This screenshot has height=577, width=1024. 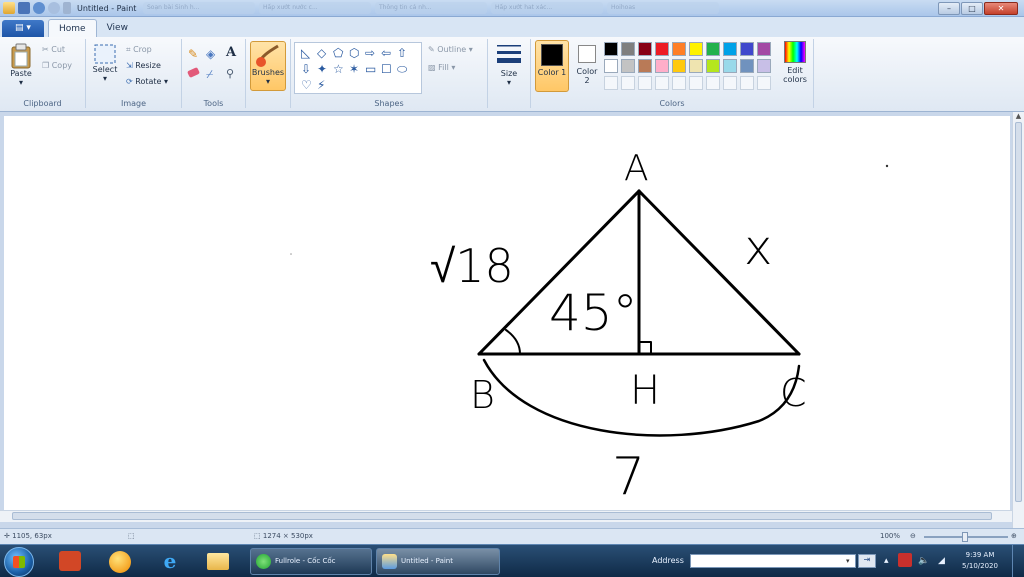 I want to click on cut-button: ✂ Cut, so click(x=53, y=49).